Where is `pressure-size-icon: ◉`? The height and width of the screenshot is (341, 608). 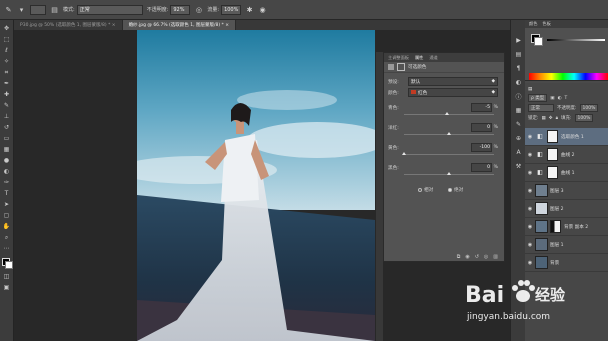
pressure-size-icon: ◉ is located at coordinates (262, 9).